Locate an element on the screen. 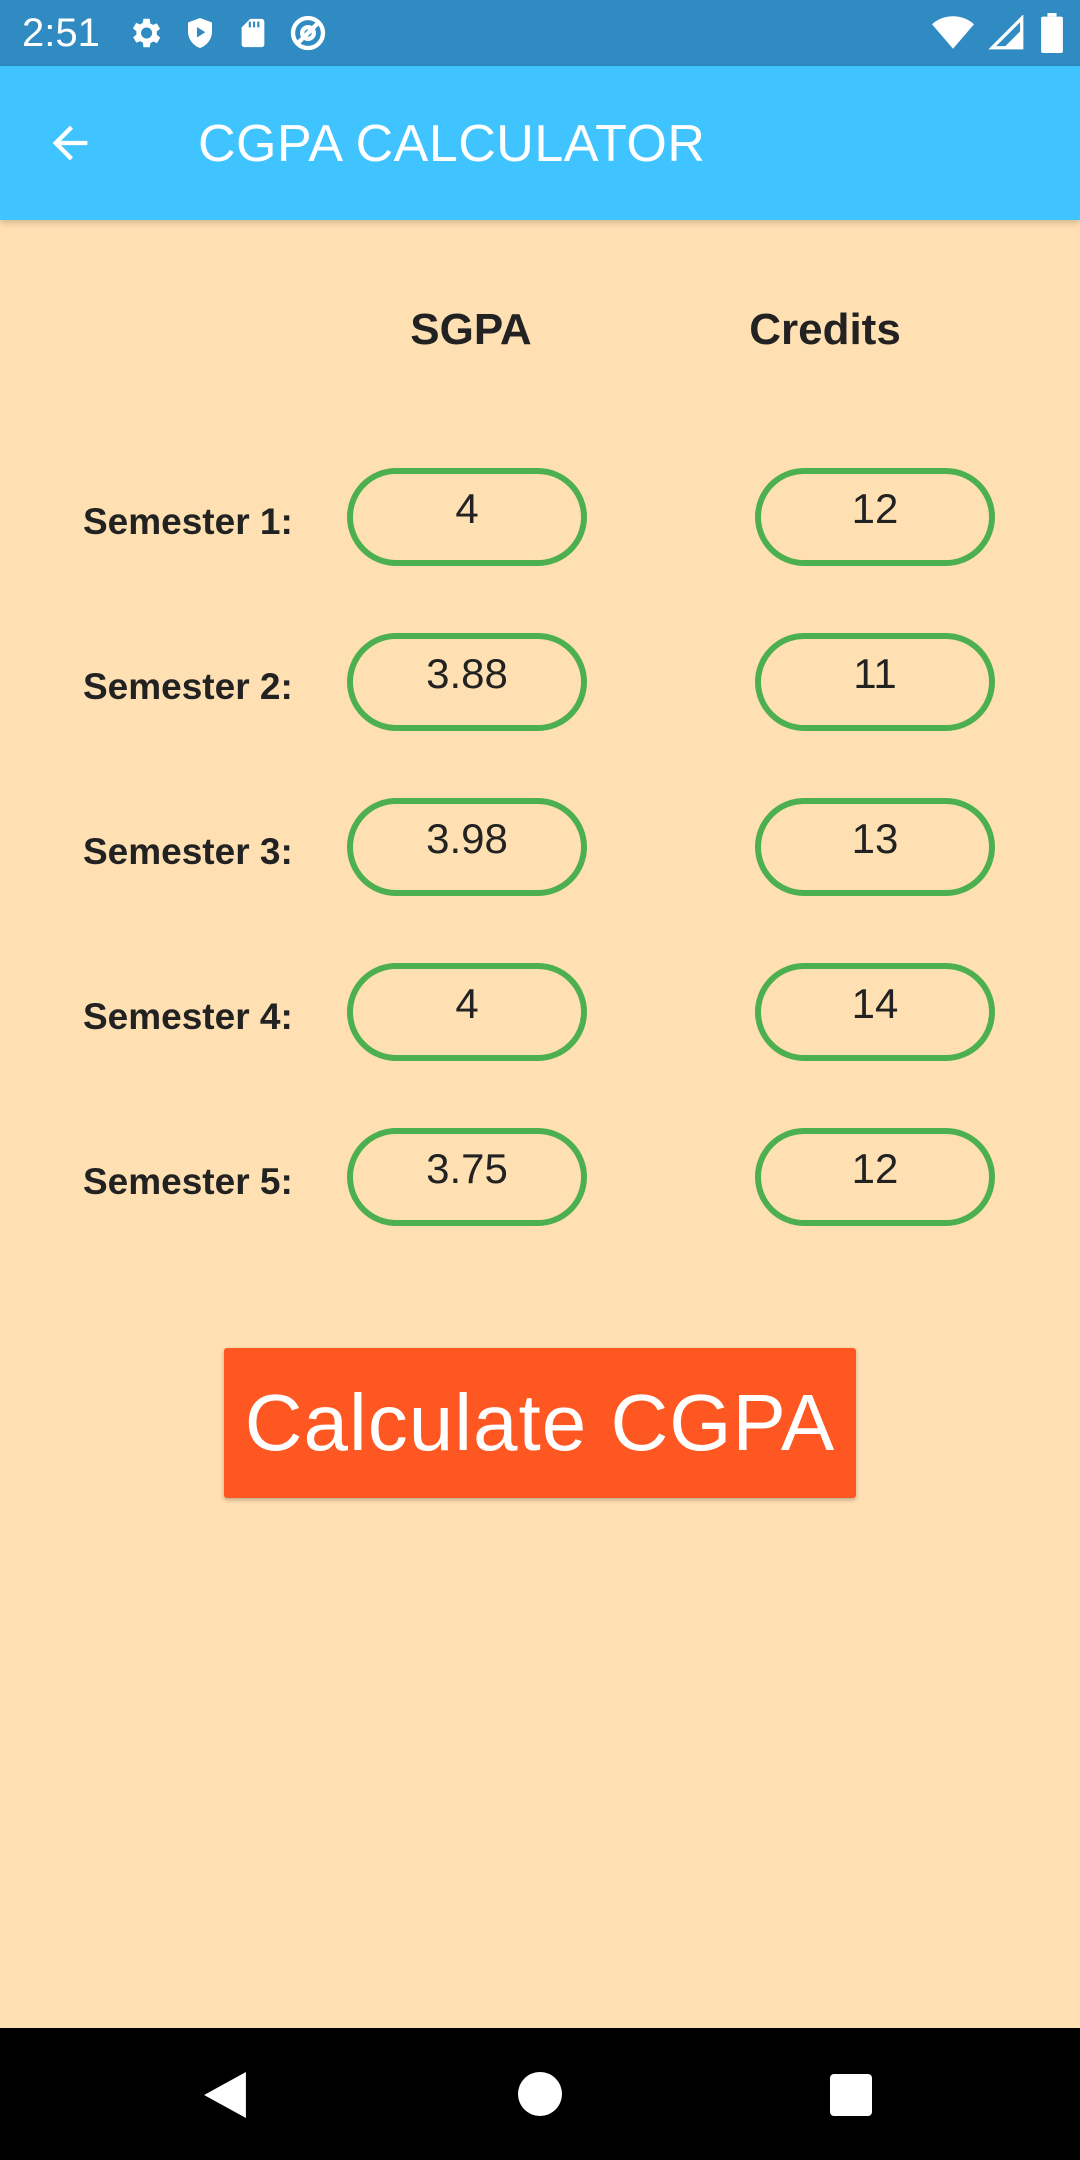 The image size is (1080, 2160). semester-label: Semester 3: is located at coordinates (188, 851).